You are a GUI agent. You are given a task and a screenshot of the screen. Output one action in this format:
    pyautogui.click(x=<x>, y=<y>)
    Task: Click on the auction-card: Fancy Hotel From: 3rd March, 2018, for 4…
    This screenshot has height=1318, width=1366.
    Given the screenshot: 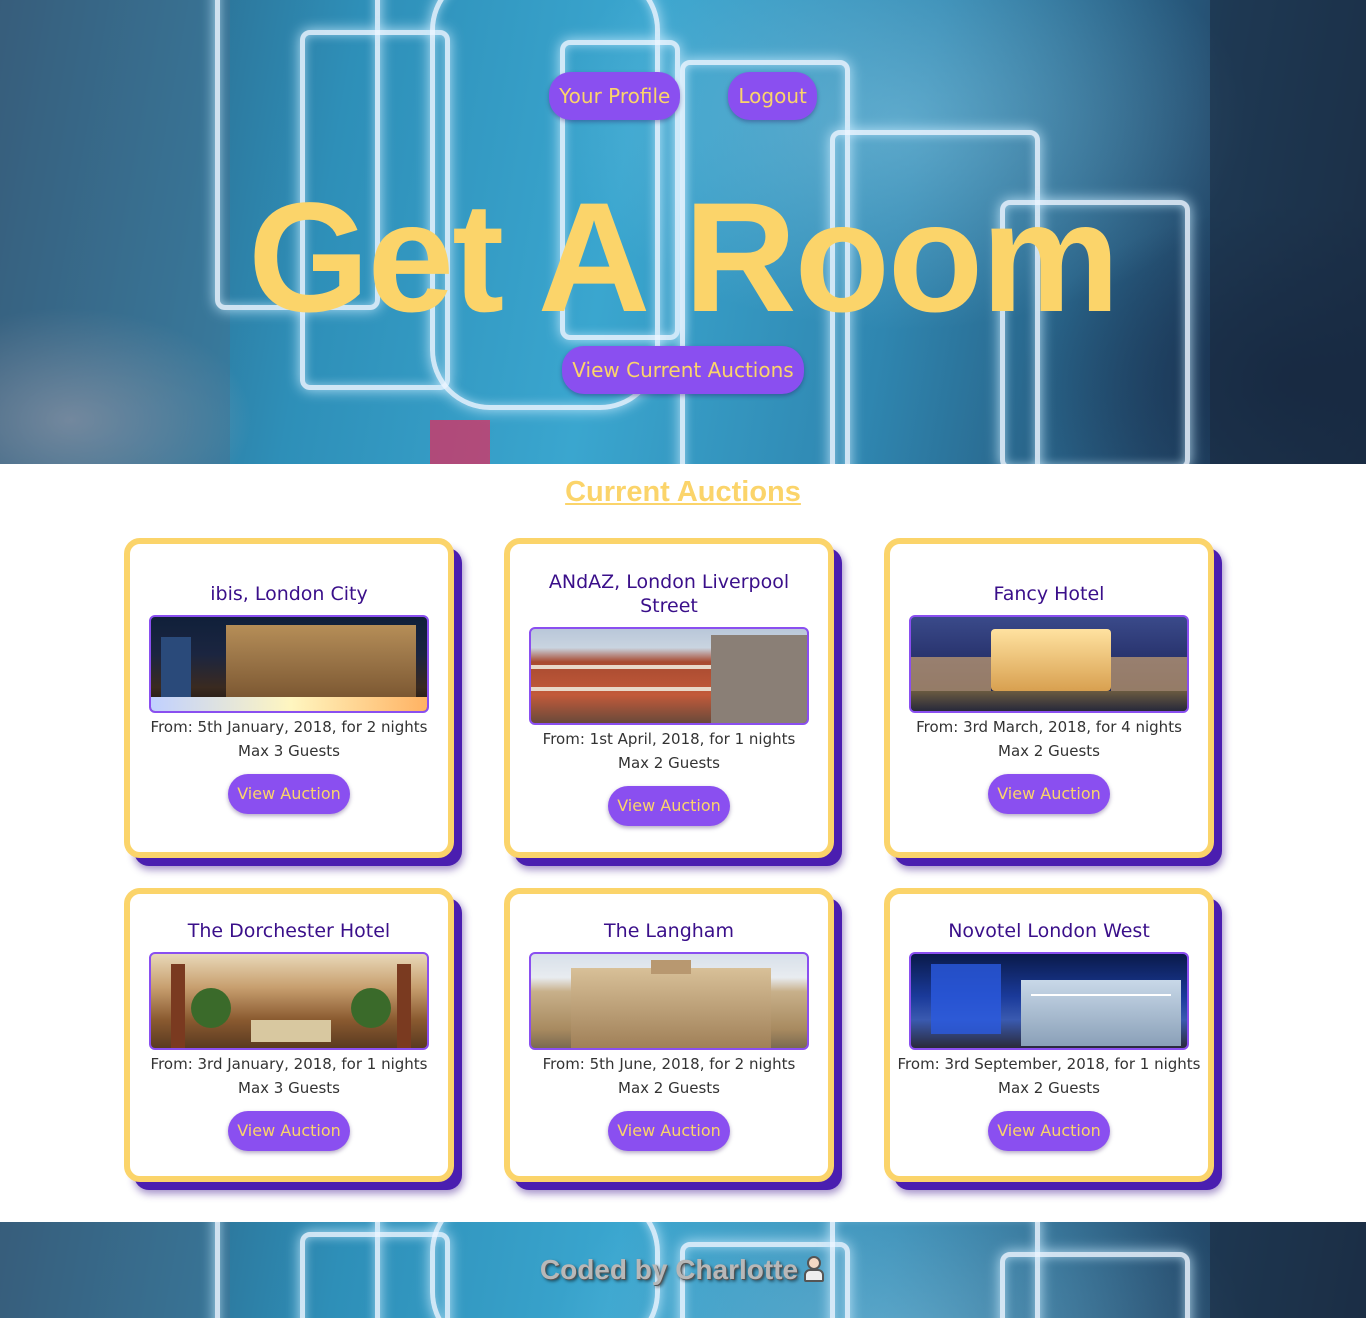 What is the action you would take?
    pyautogui.click(x=1049, y=698)
    